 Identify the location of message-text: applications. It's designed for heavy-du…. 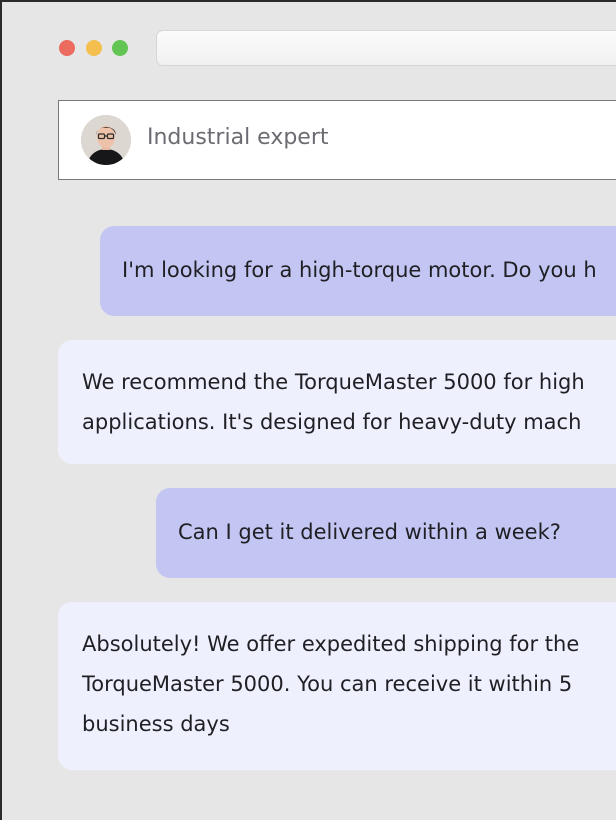
(332, 422).